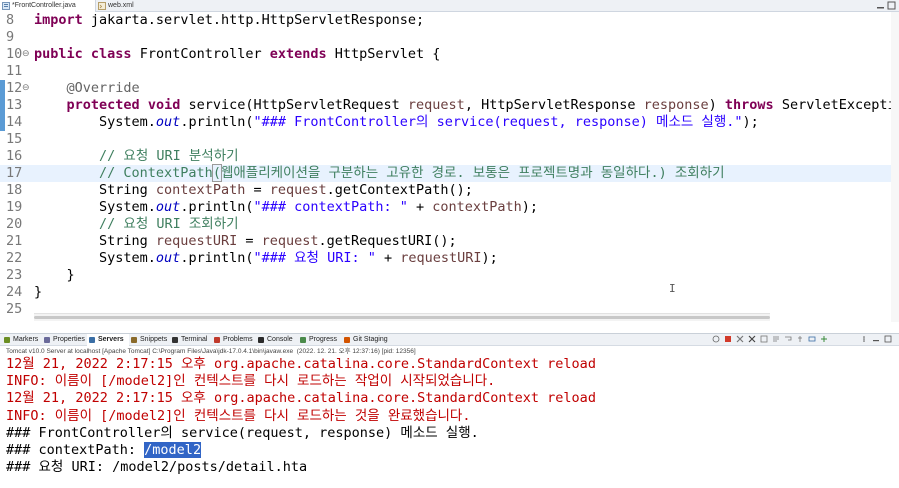  Describe the element at coordinates (449, 224) in the screenshot. I see `code-line: 20 // 요청 URI 조회하기` at that location.